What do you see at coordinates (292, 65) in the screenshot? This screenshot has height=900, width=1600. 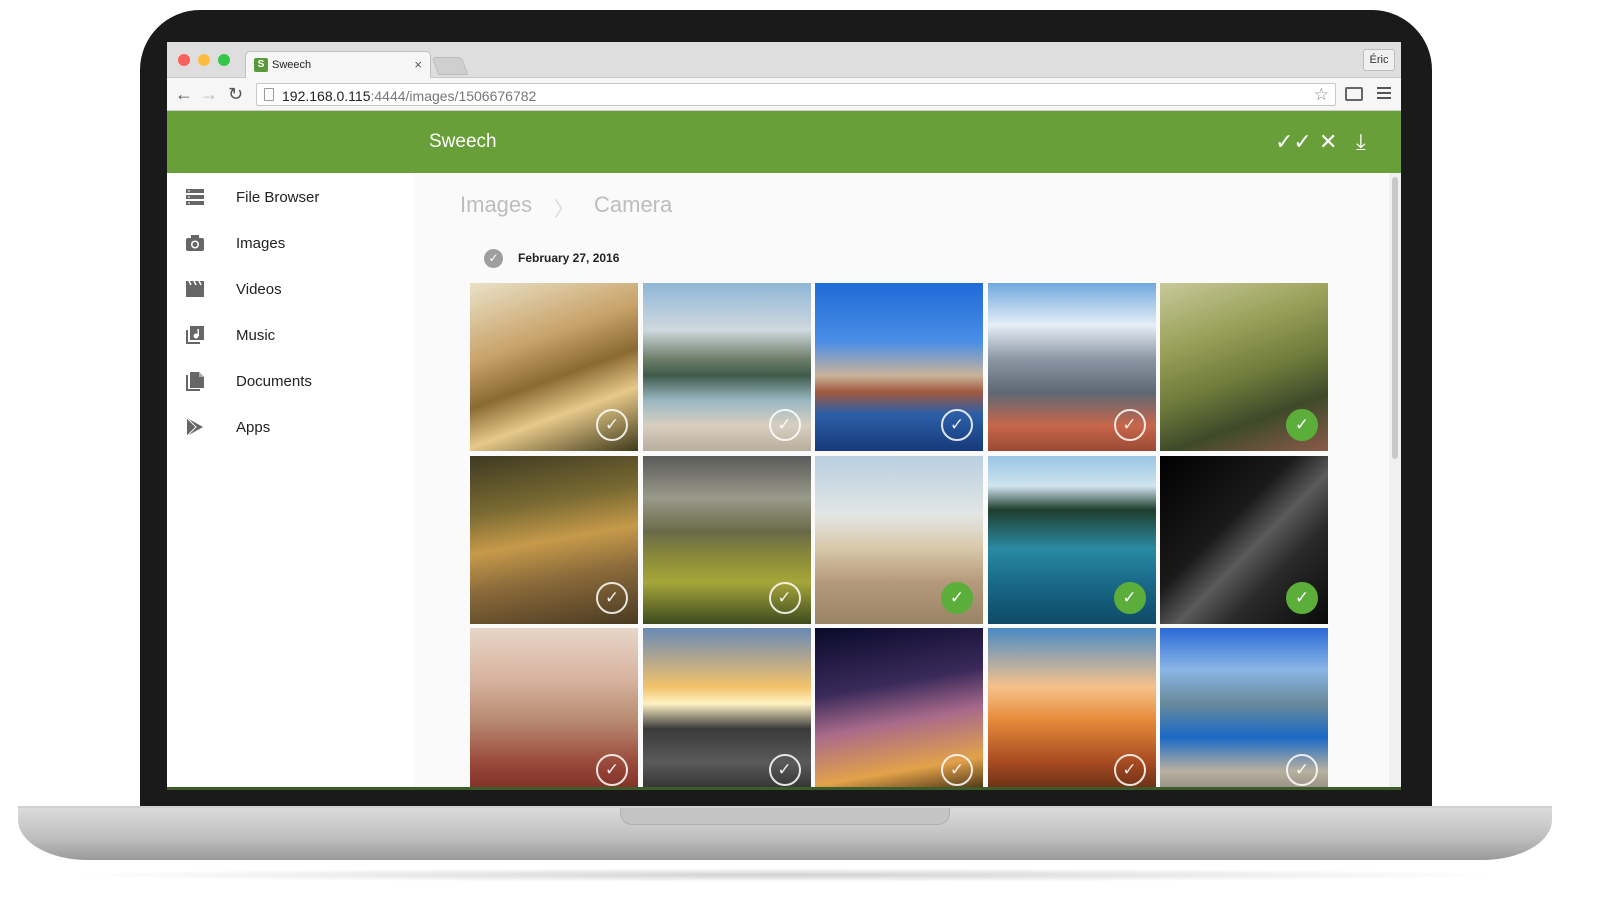 I see `tab-title: Sweech` at bounding box center [292, 65].